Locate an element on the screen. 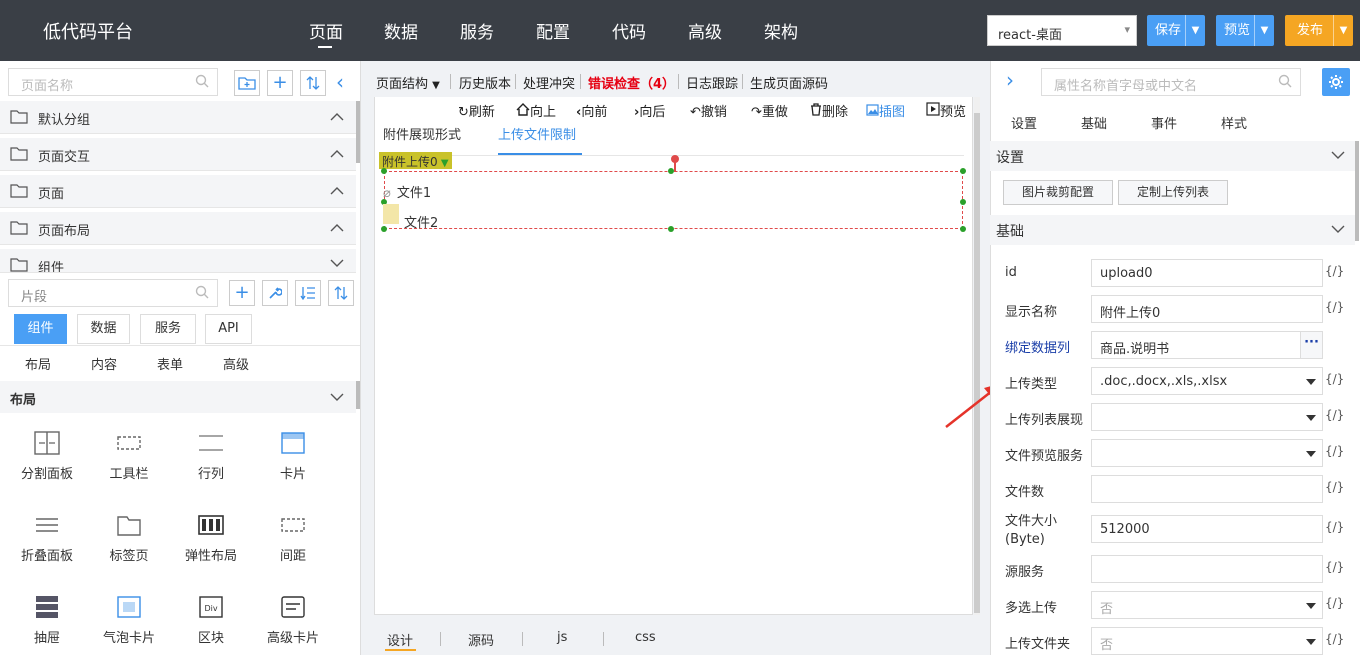  nav-data: 数据 is located at coordinates (401, 30).